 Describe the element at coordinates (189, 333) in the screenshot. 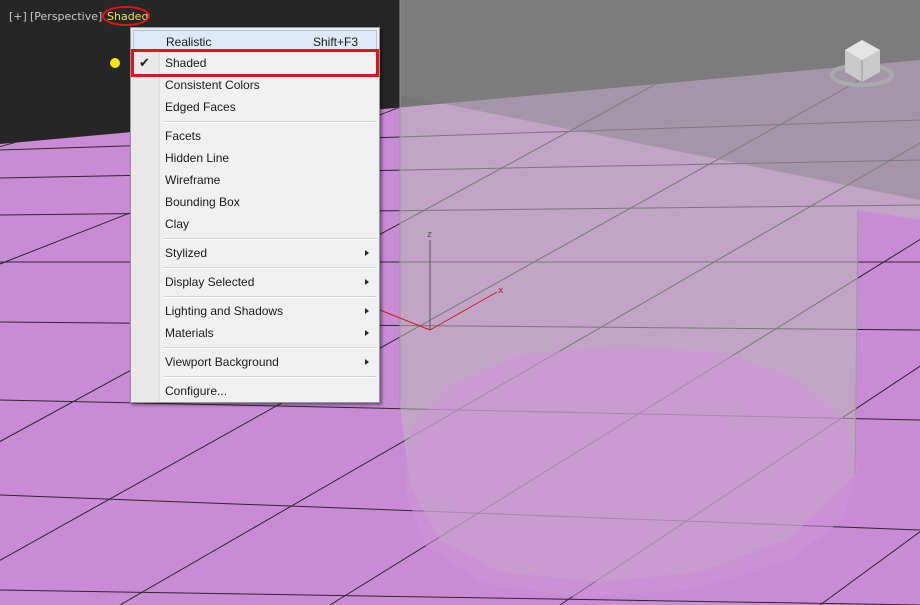

I see `menu-item-label: Materials` at that location.